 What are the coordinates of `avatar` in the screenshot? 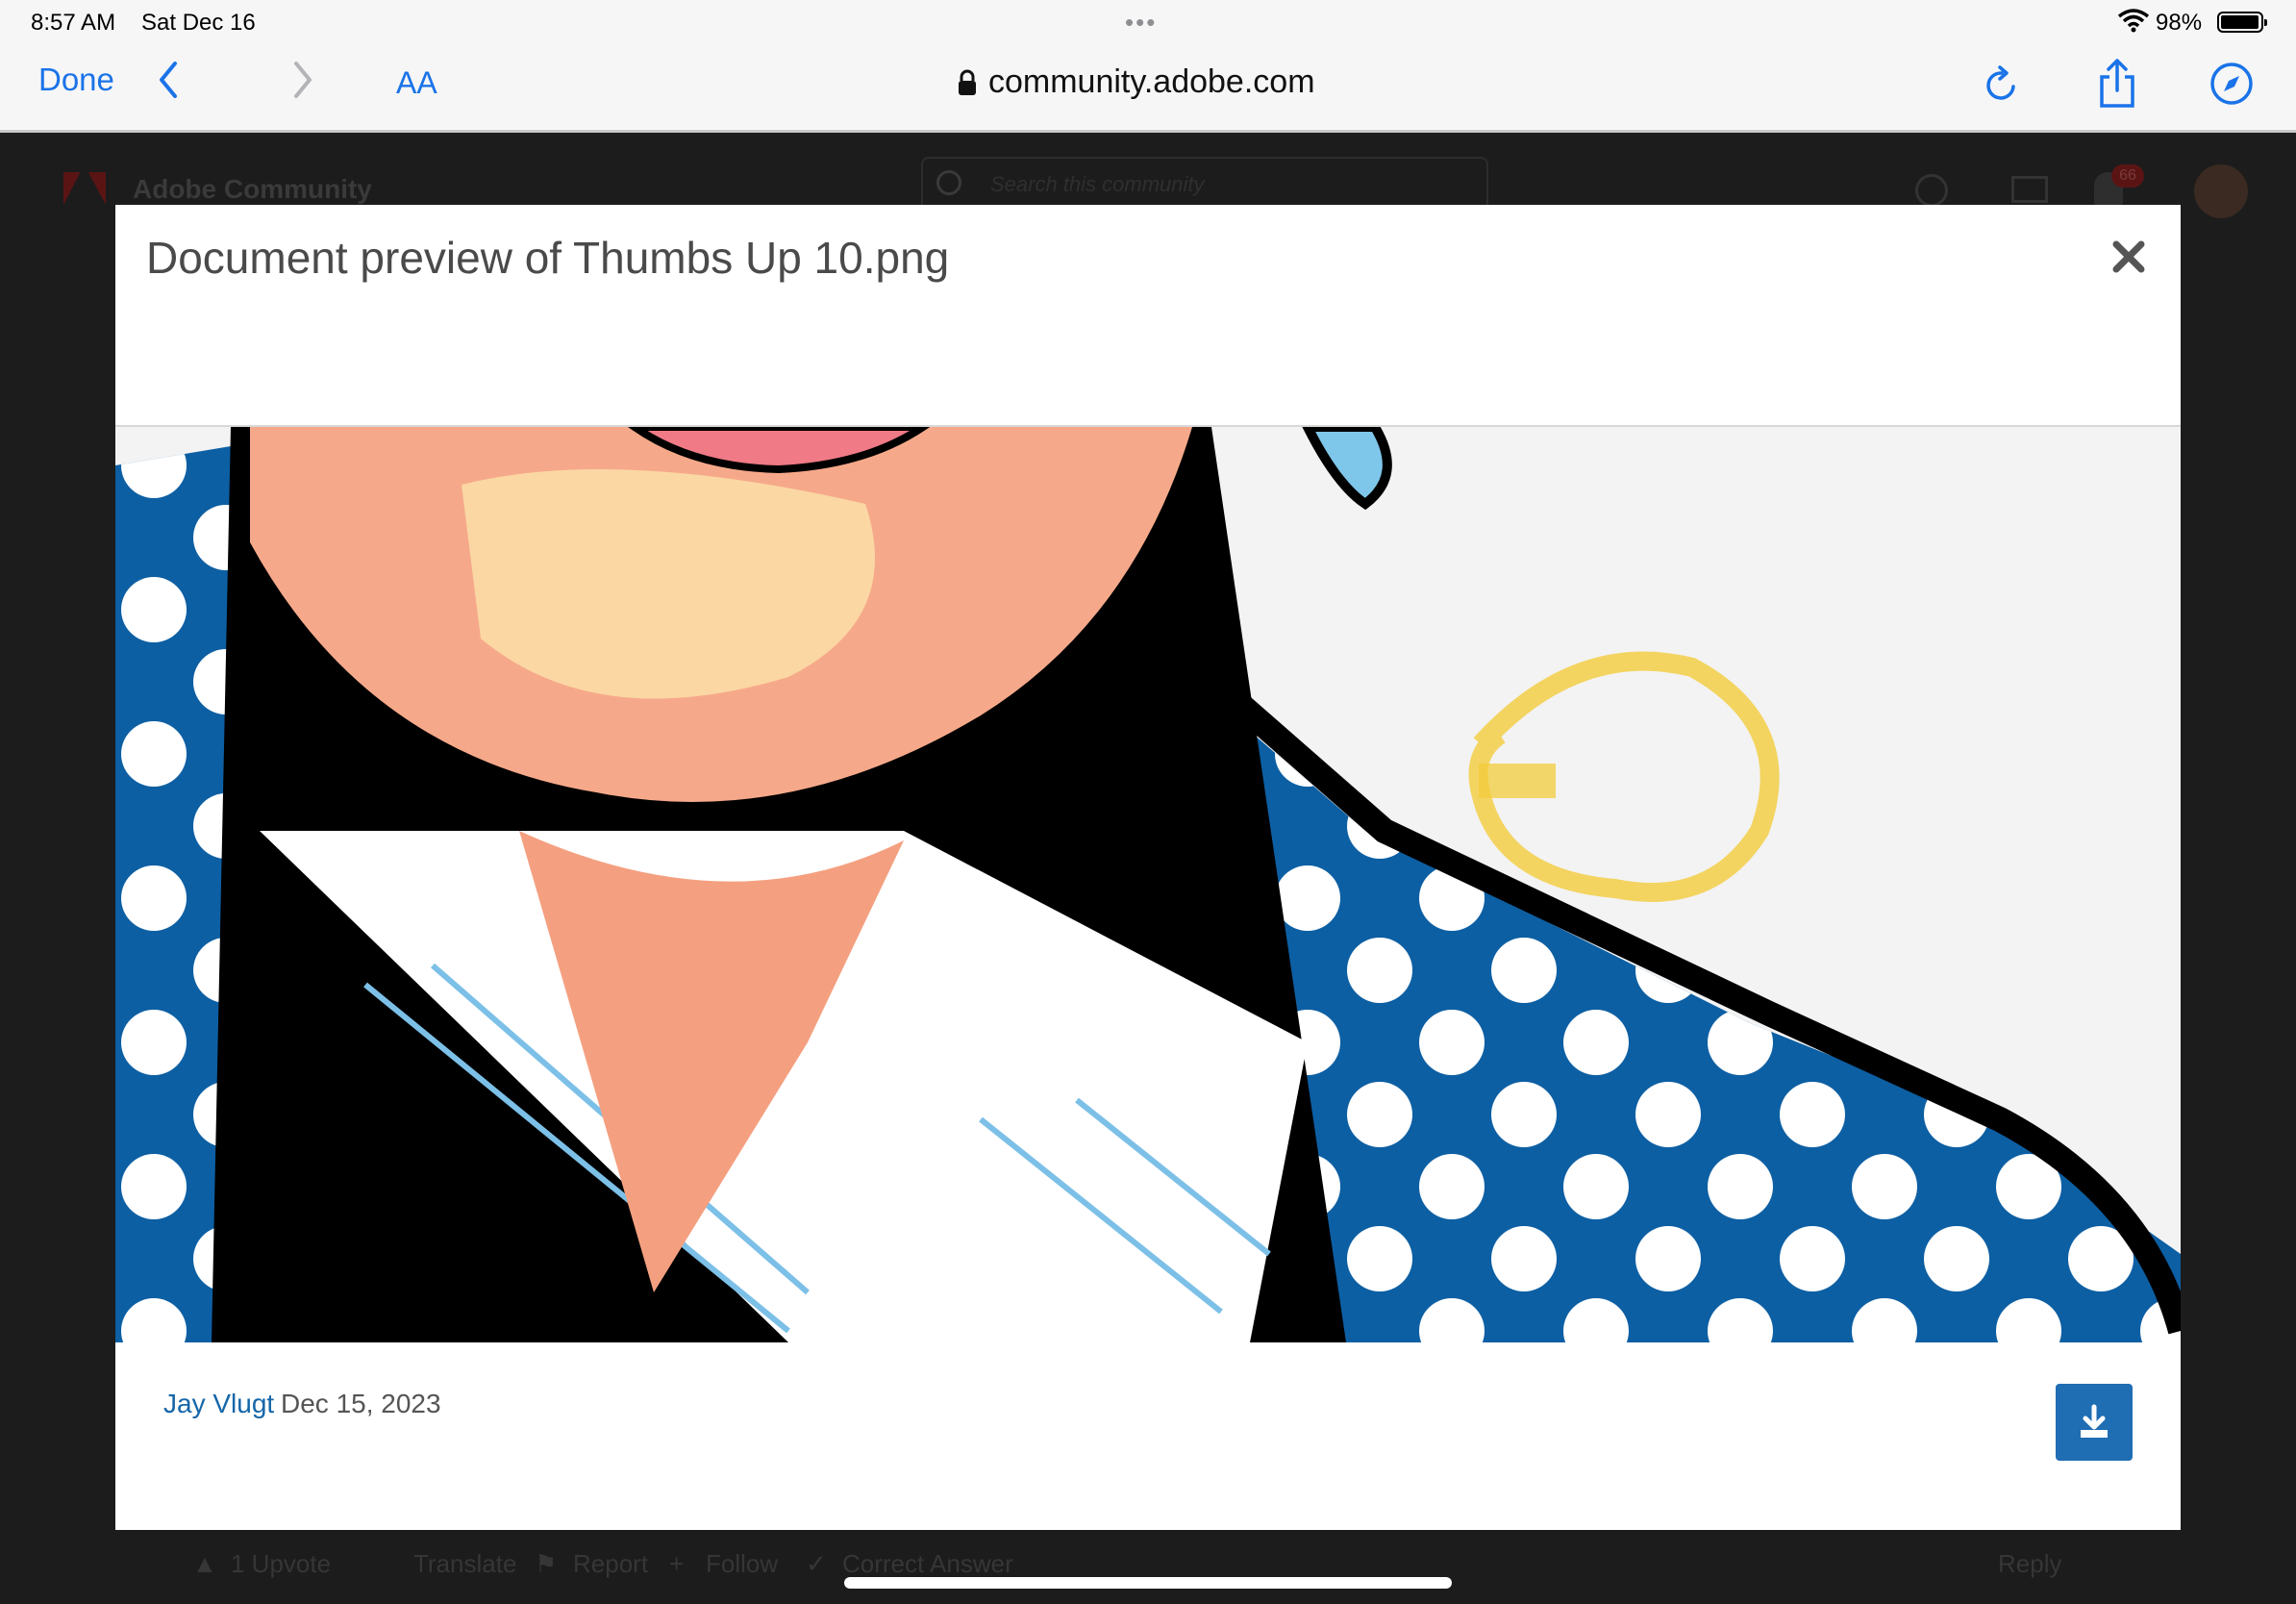 It's located at (2221, 191).